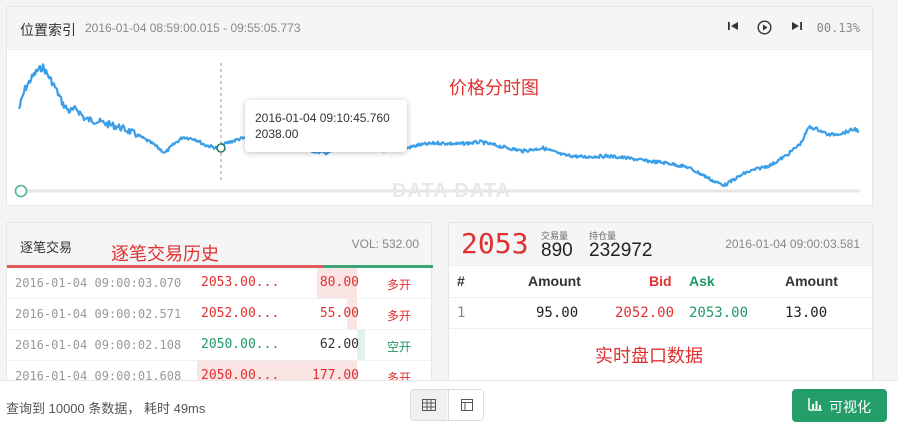  Describe the element at coordinates (465, 405) in the screenshot. I see `panel-view-icon` at that location.